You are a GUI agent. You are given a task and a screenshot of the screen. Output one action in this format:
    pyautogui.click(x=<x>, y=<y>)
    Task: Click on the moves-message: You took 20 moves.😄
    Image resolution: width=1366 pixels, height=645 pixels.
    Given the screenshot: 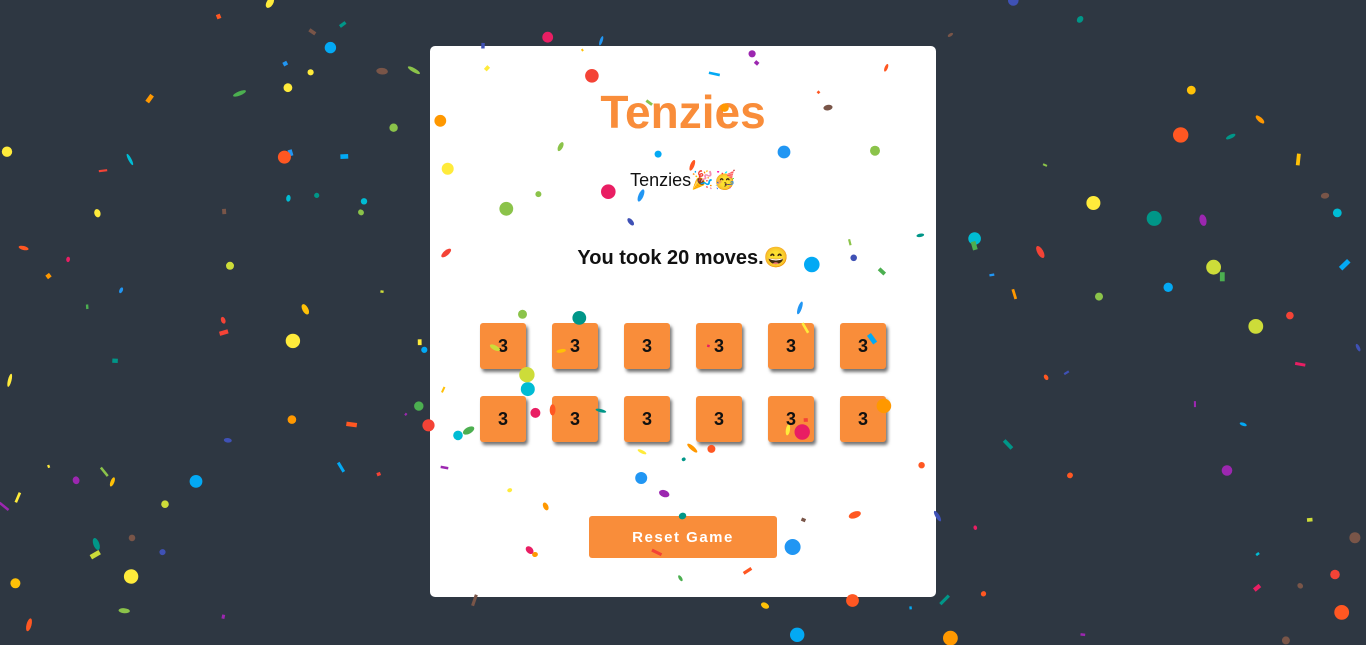 What is the action you would take?
    pyautogui.click(x=683, y=258)
    